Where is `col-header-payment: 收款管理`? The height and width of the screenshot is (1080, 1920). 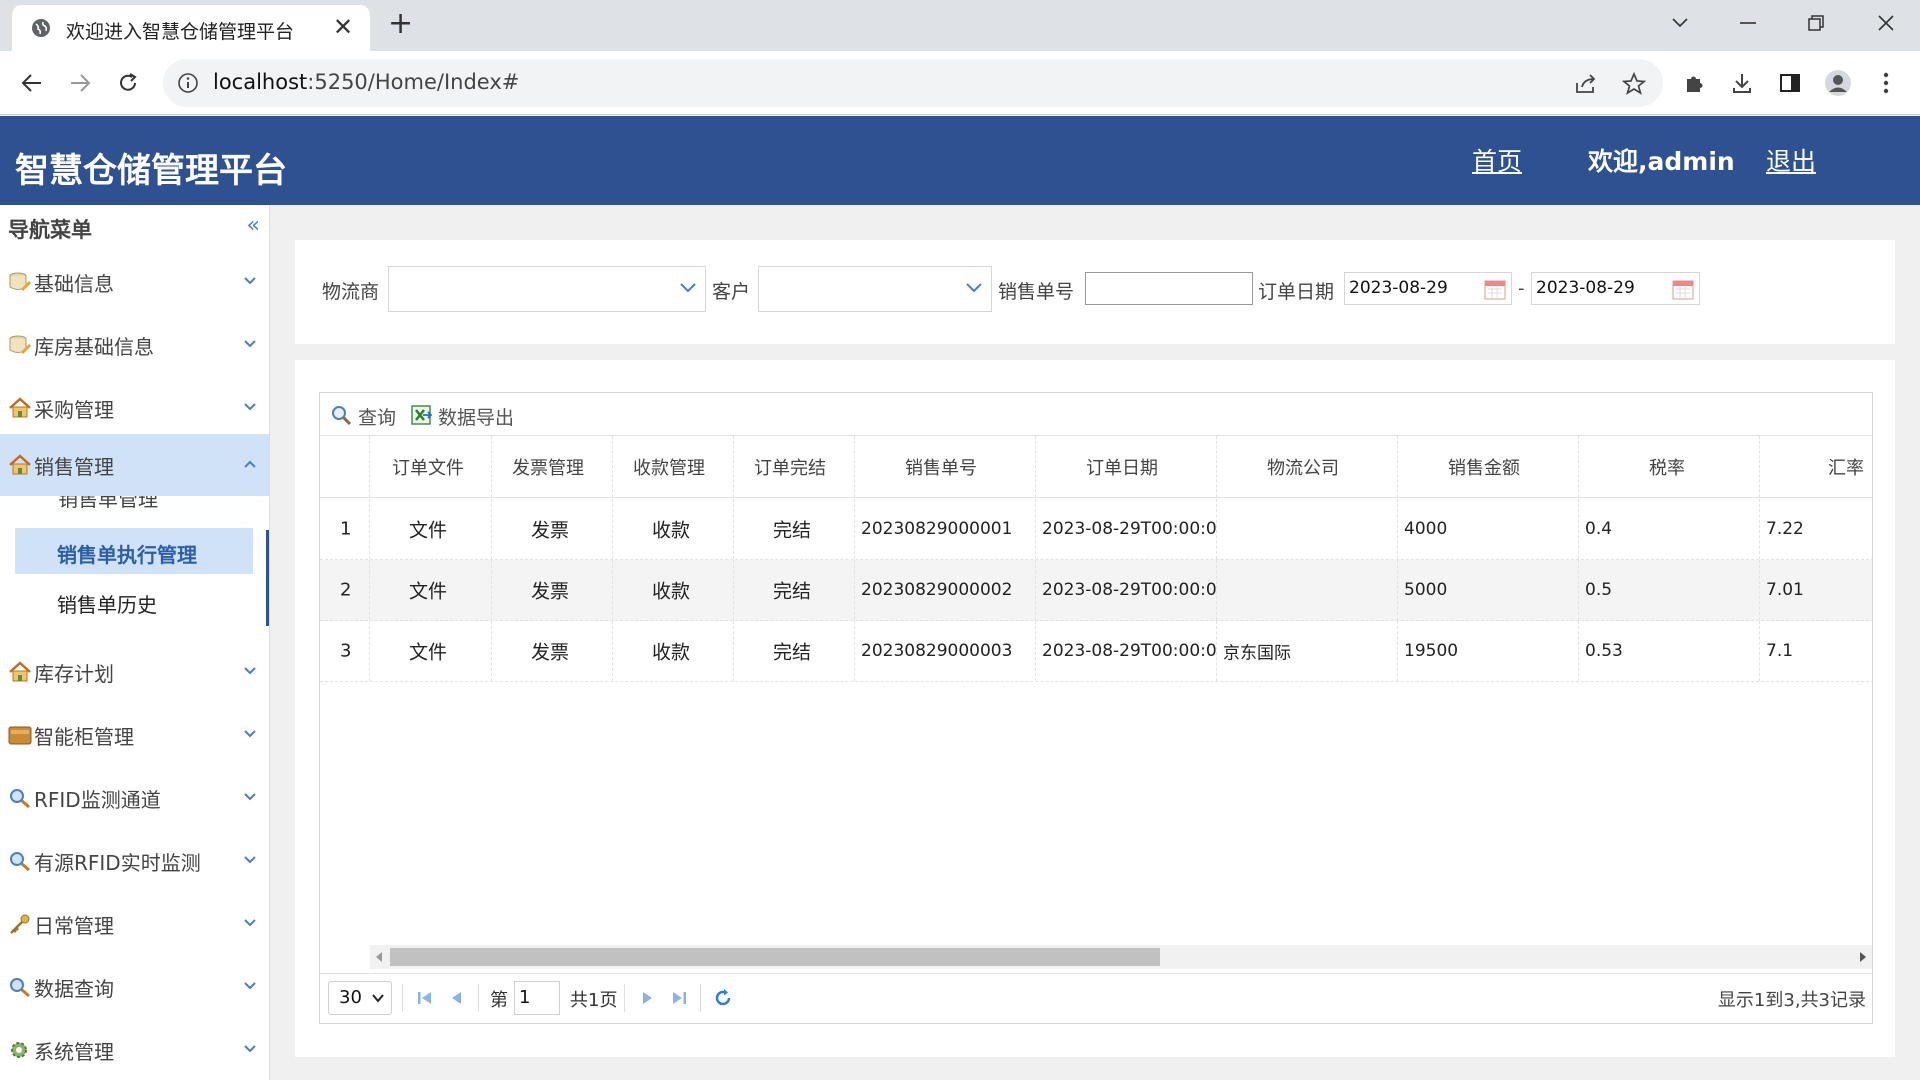 col-header-payment: 收款管理 is located at coordinates (673, 466).